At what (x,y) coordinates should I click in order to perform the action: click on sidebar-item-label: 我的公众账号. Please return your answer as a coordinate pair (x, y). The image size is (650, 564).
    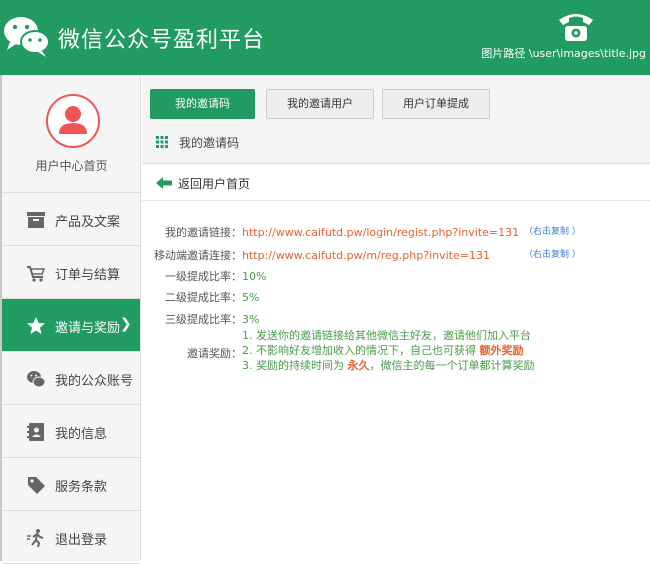
    Looking at the image, I should click on (94, 381).